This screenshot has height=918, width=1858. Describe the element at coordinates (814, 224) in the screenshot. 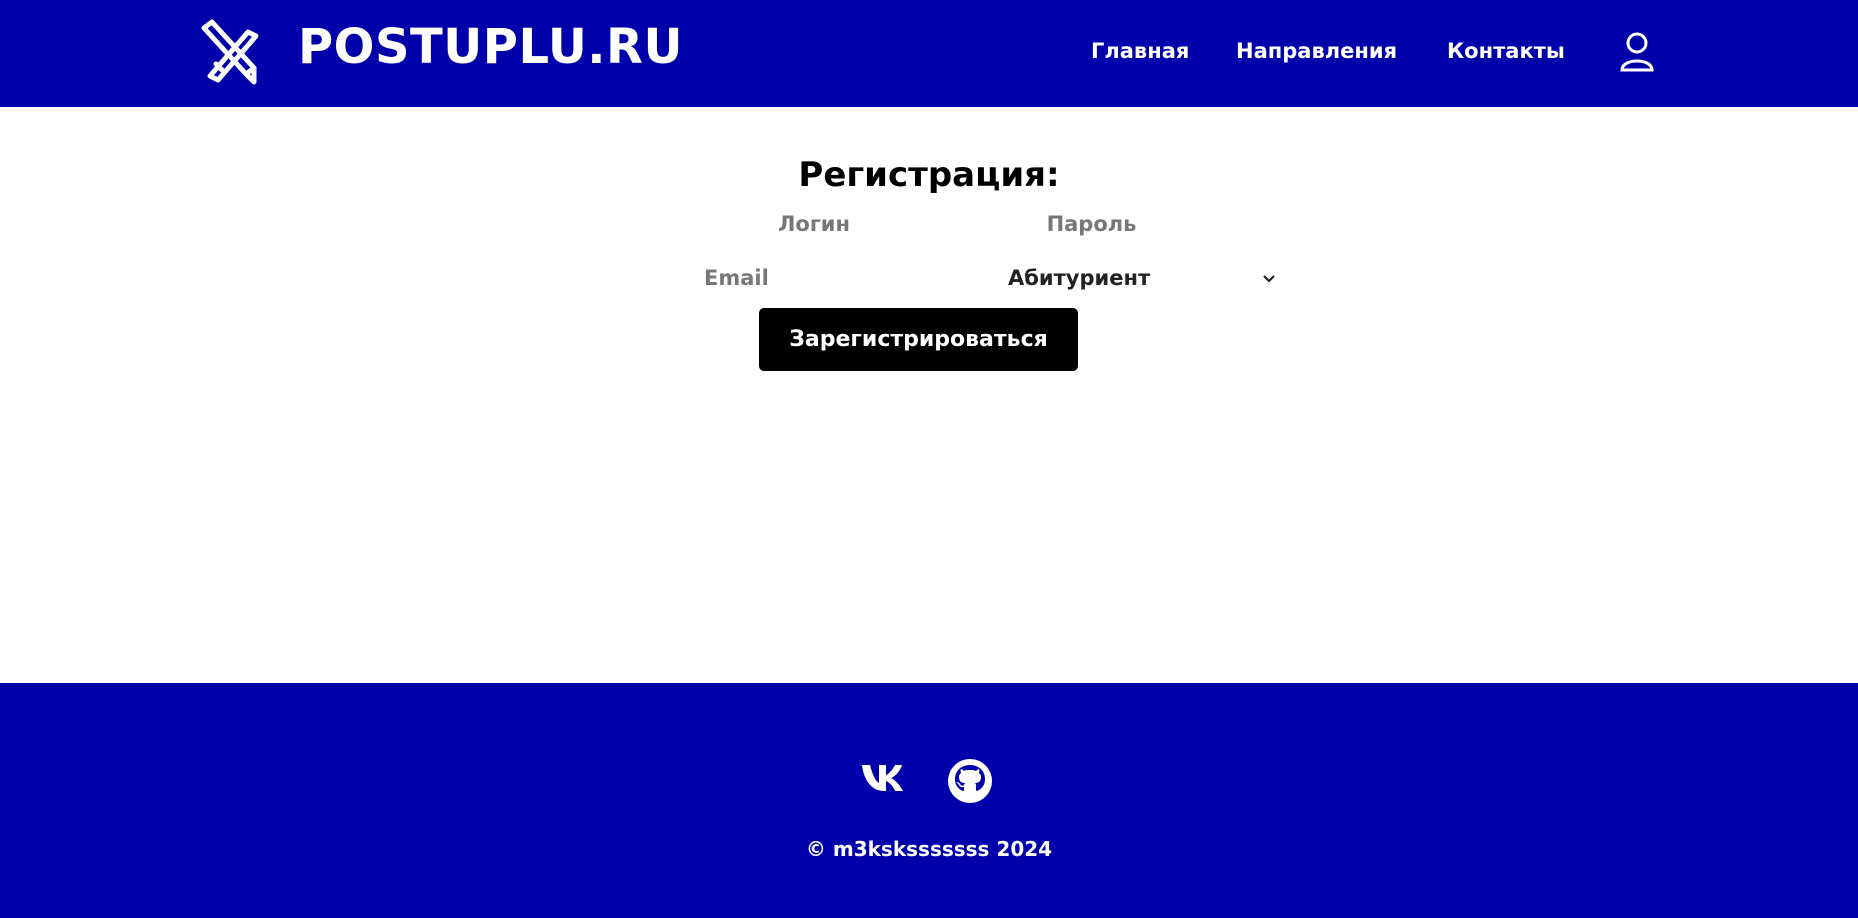

I see `login-field` at that location.